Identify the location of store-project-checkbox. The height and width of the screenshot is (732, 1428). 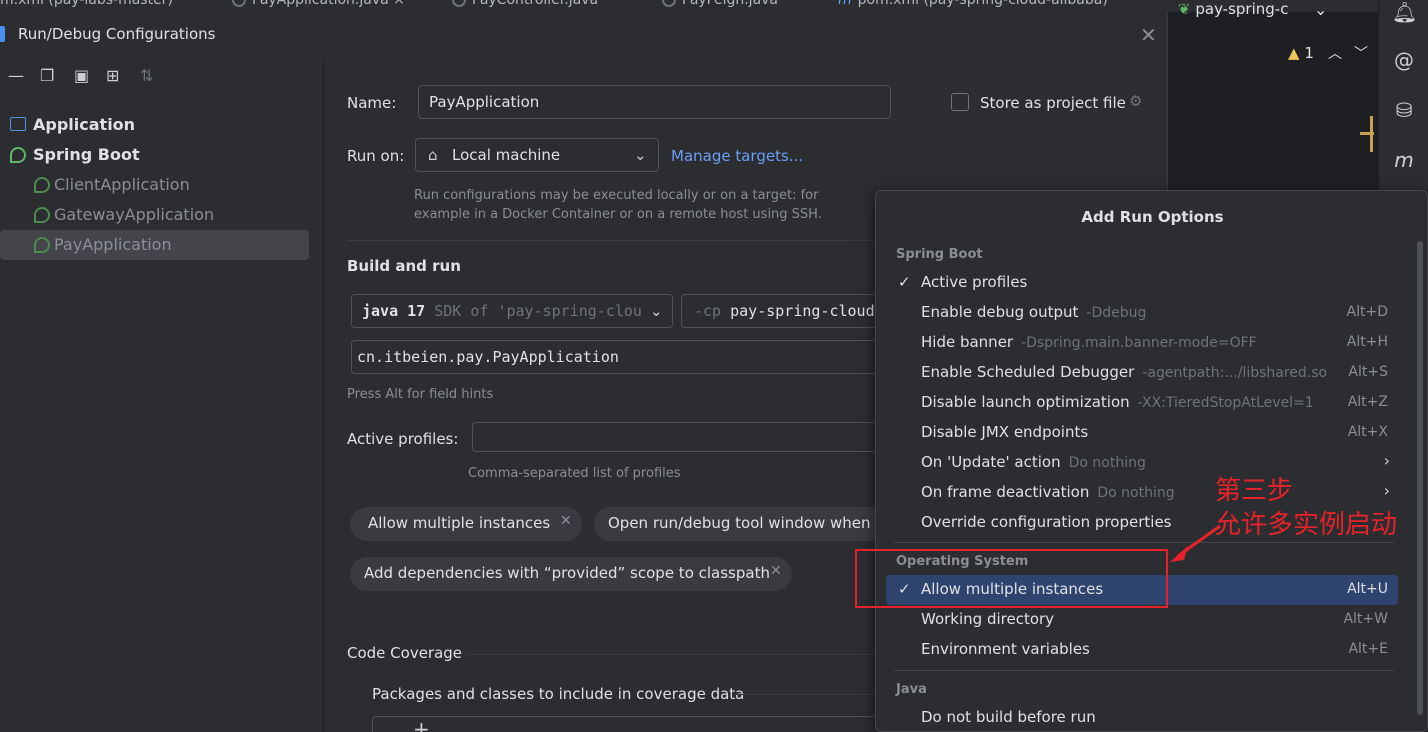
(960, 102).